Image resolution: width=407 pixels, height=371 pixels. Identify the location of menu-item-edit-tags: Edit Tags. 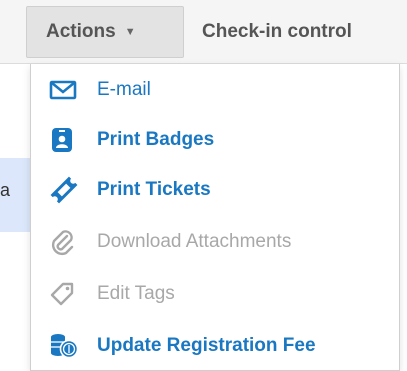
(221, 294).